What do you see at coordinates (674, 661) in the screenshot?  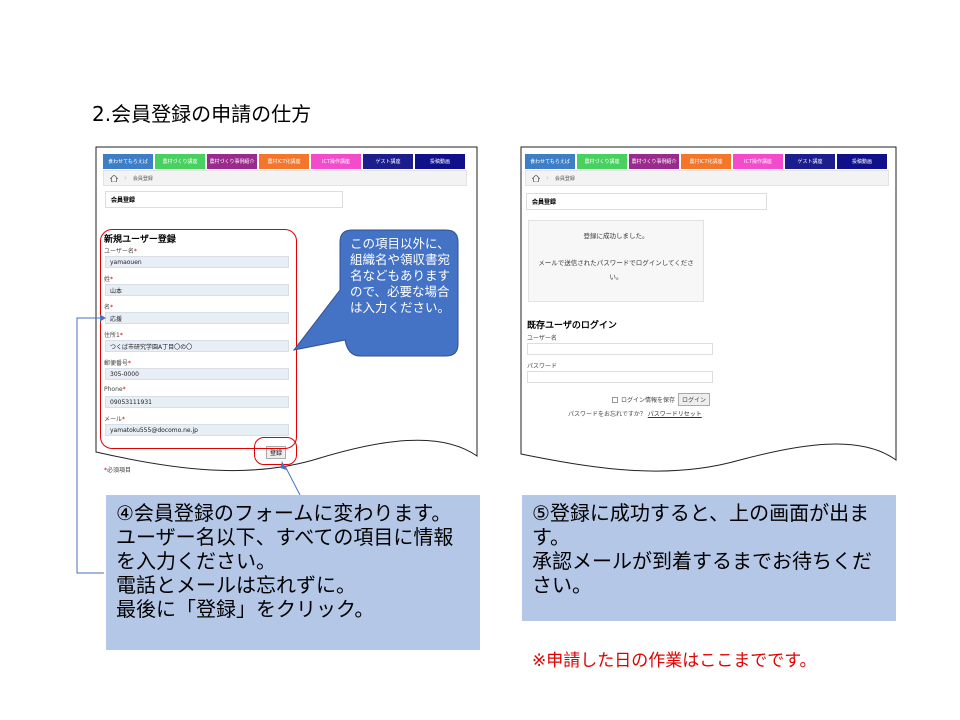 I see `red-note: ※申請した日の作業はここまでです。` at bounding box center [674, 661].